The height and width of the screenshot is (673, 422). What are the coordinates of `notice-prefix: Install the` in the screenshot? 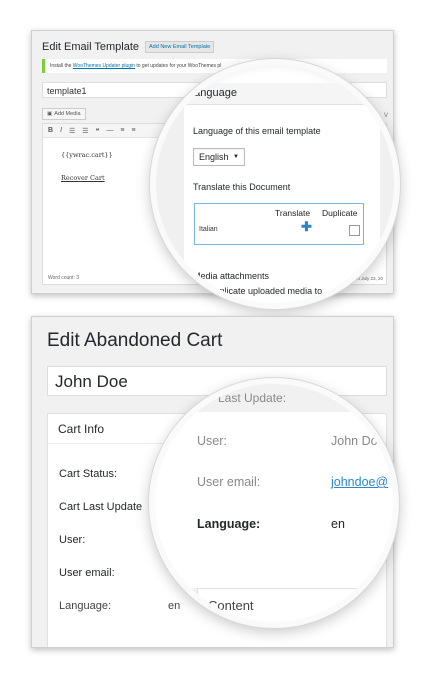 It's located at (61, 66).